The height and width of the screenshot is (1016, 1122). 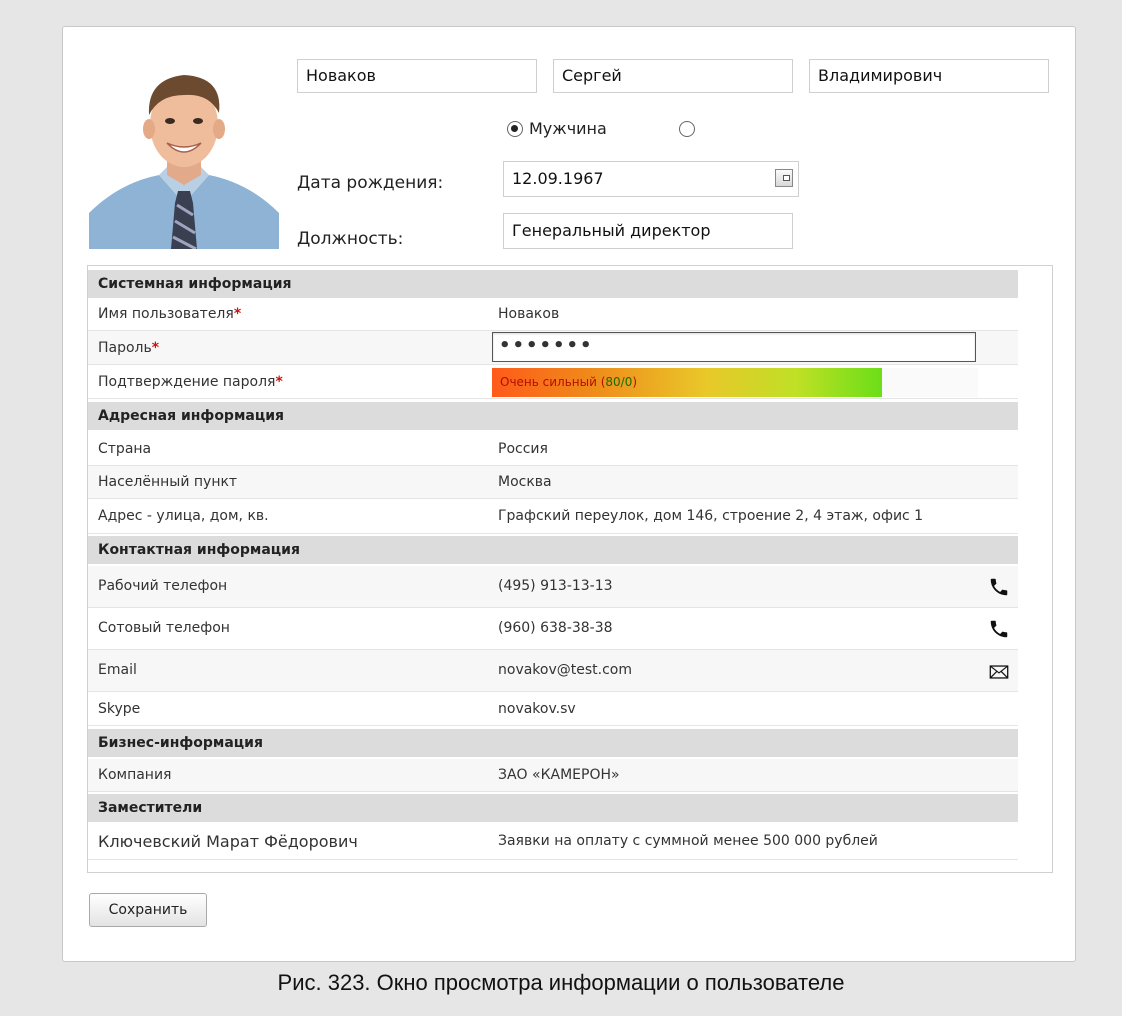 I want to click on confirm-password-label: Подтверждение пароля, so click(x=187, y=382).